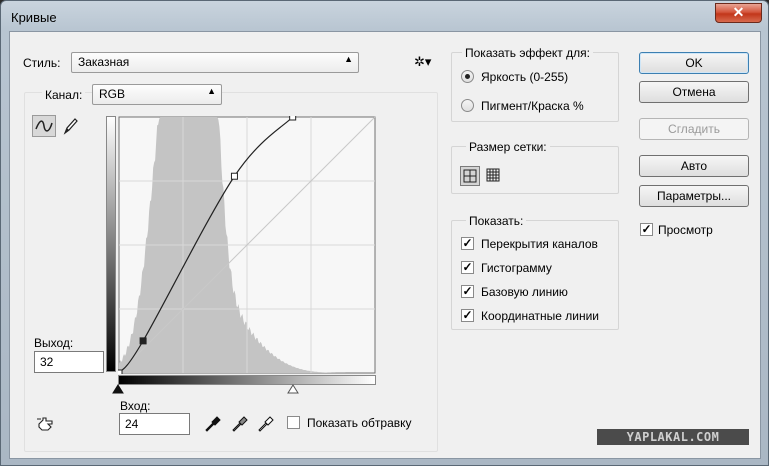  Describe the element at coordinates (157, 94) in the screenshot. I see `channel-dropdown: RGB ▲` at that location.